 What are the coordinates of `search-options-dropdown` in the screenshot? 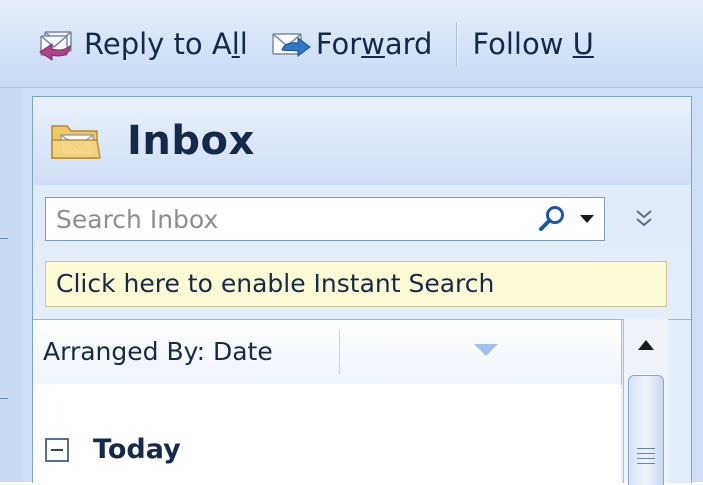 It's located at (587, 219).